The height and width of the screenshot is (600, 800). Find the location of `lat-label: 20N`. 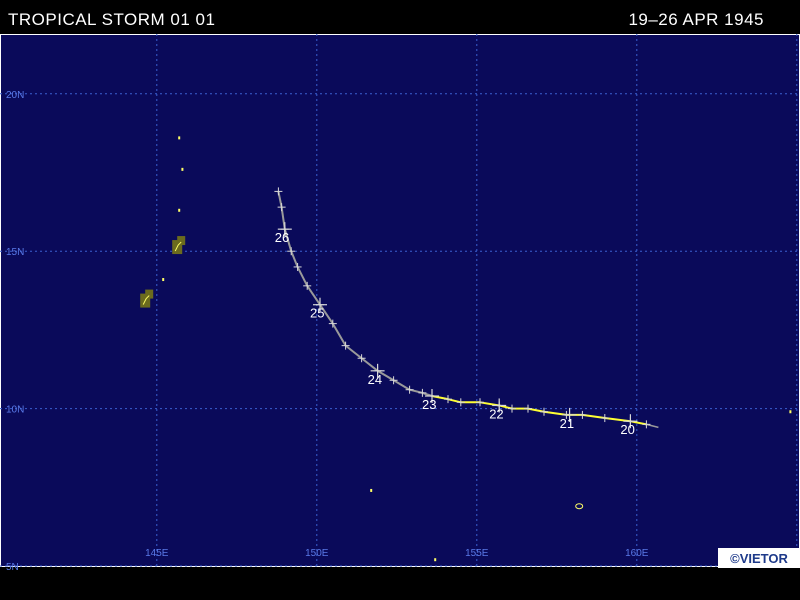

lat-label: 20N is located at coordinates (15, 95).